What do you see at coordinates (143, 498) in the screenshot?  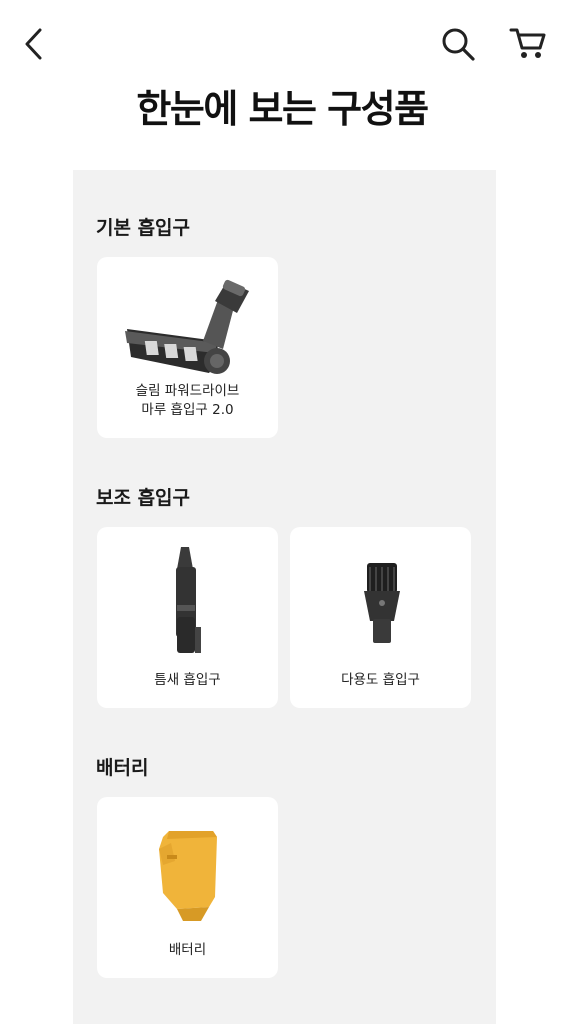 I see `section-title-aux-nozzle: 보조 흡입구` at bounding box center [143, 498].